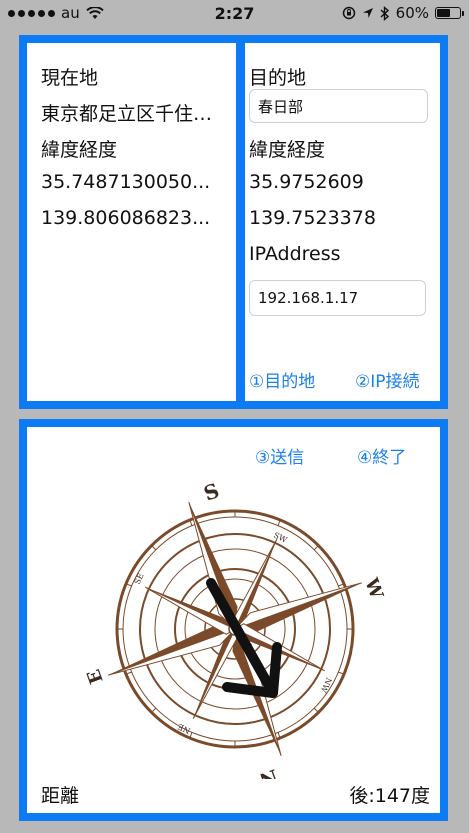 This screenshot has height=833, width=469. What do you see at coordinates (244, 638) in the screenshot?
I see `direction-arrow-icon` at bounding box center [244, 638].